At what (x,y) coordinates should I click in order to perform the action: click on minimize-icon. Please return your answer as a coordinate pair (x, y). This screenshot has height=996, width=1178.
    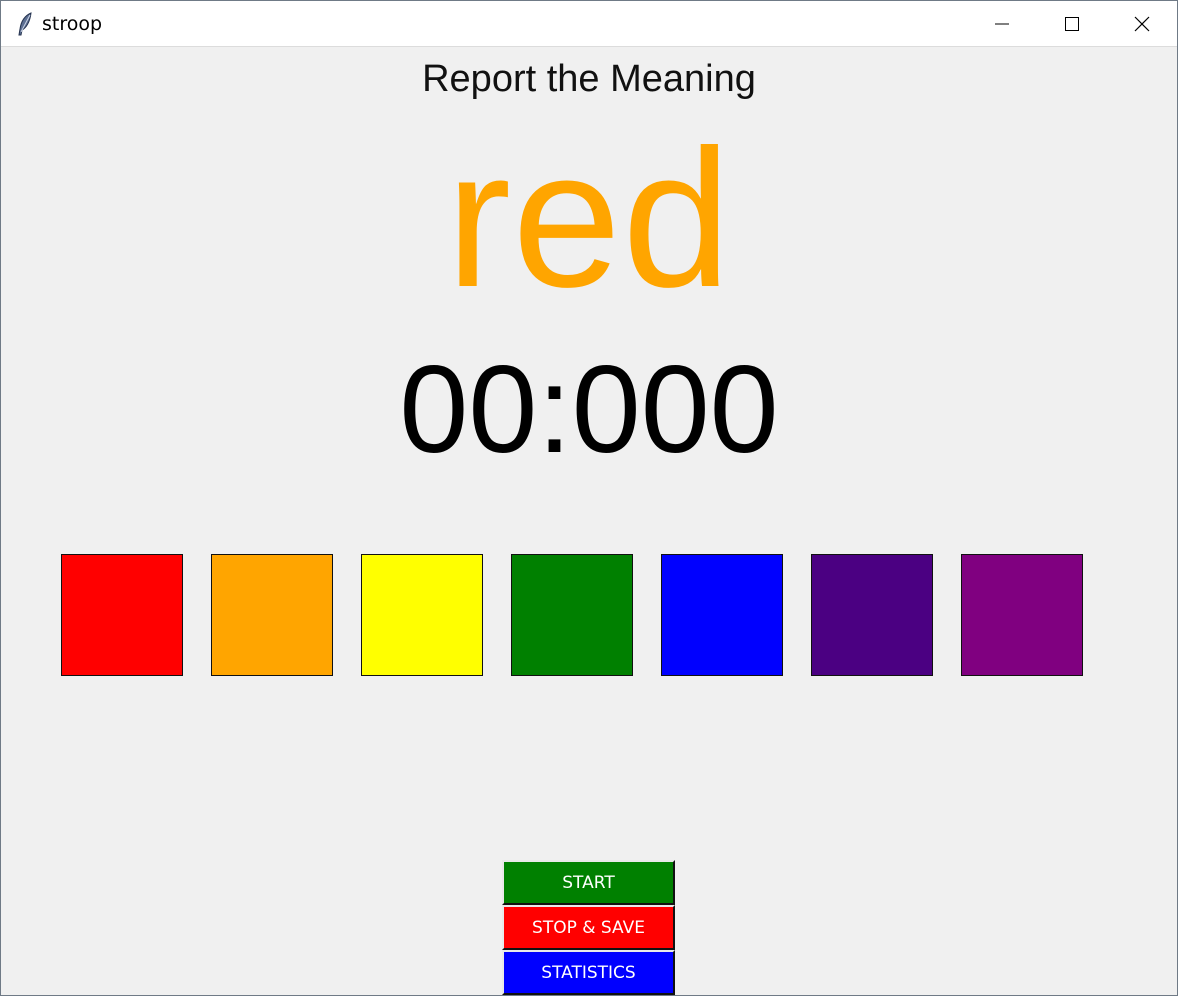
    Looking at the image, I should click on (1002, 24).